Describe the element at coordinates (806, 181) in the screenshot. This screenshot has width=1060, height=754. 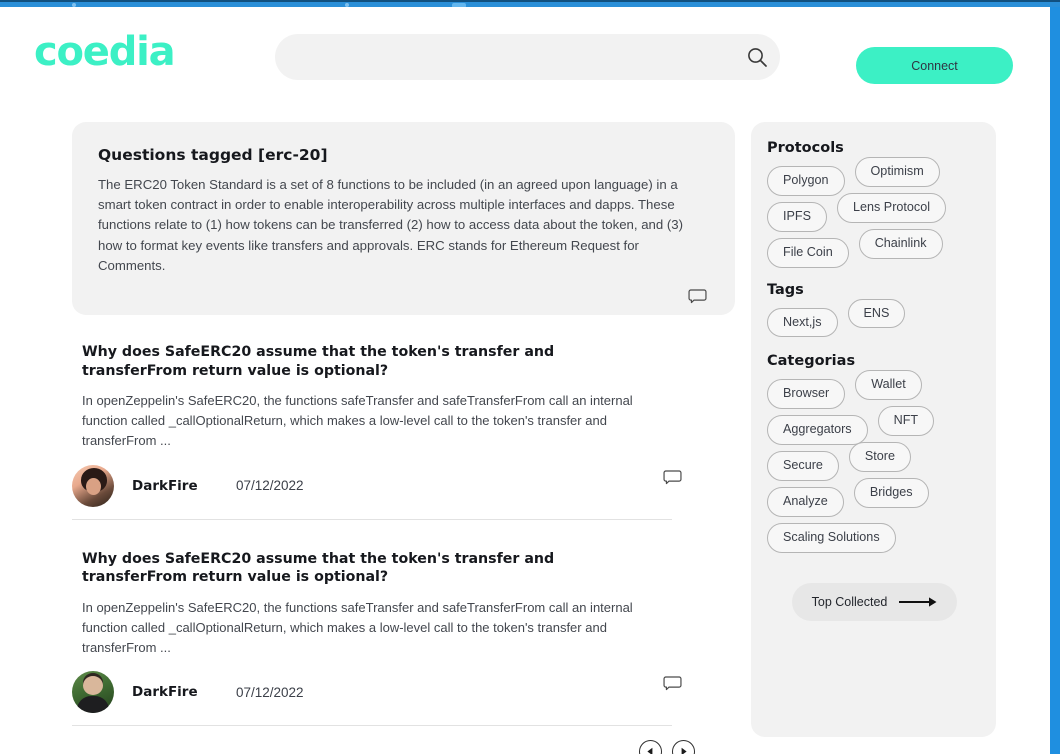
I see `chip-polygon: Polygon` at that location.